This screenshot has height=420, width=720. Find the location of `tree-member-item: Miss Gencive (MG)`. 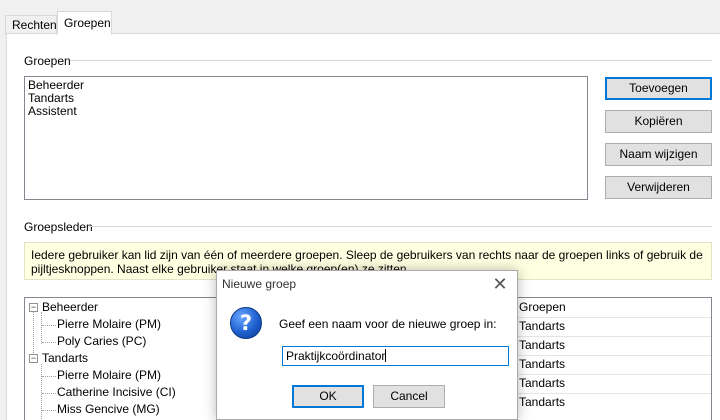

tree-member-item: Miss Gencive (MG) is located at coordinates (108, 409).